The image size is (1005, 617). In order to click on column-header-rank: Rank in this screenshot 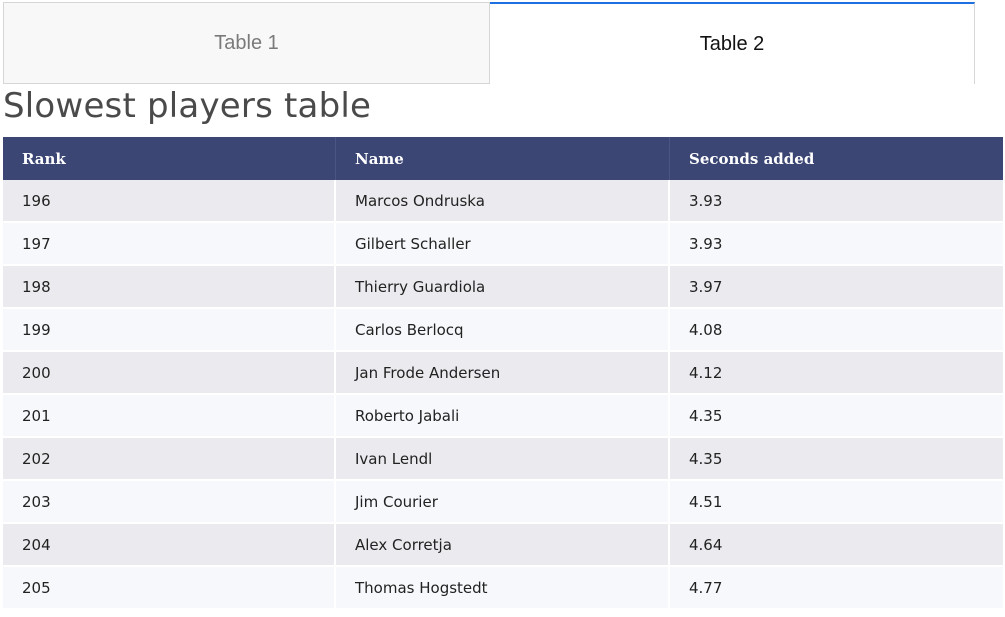, I will do `click(169, 158)`.